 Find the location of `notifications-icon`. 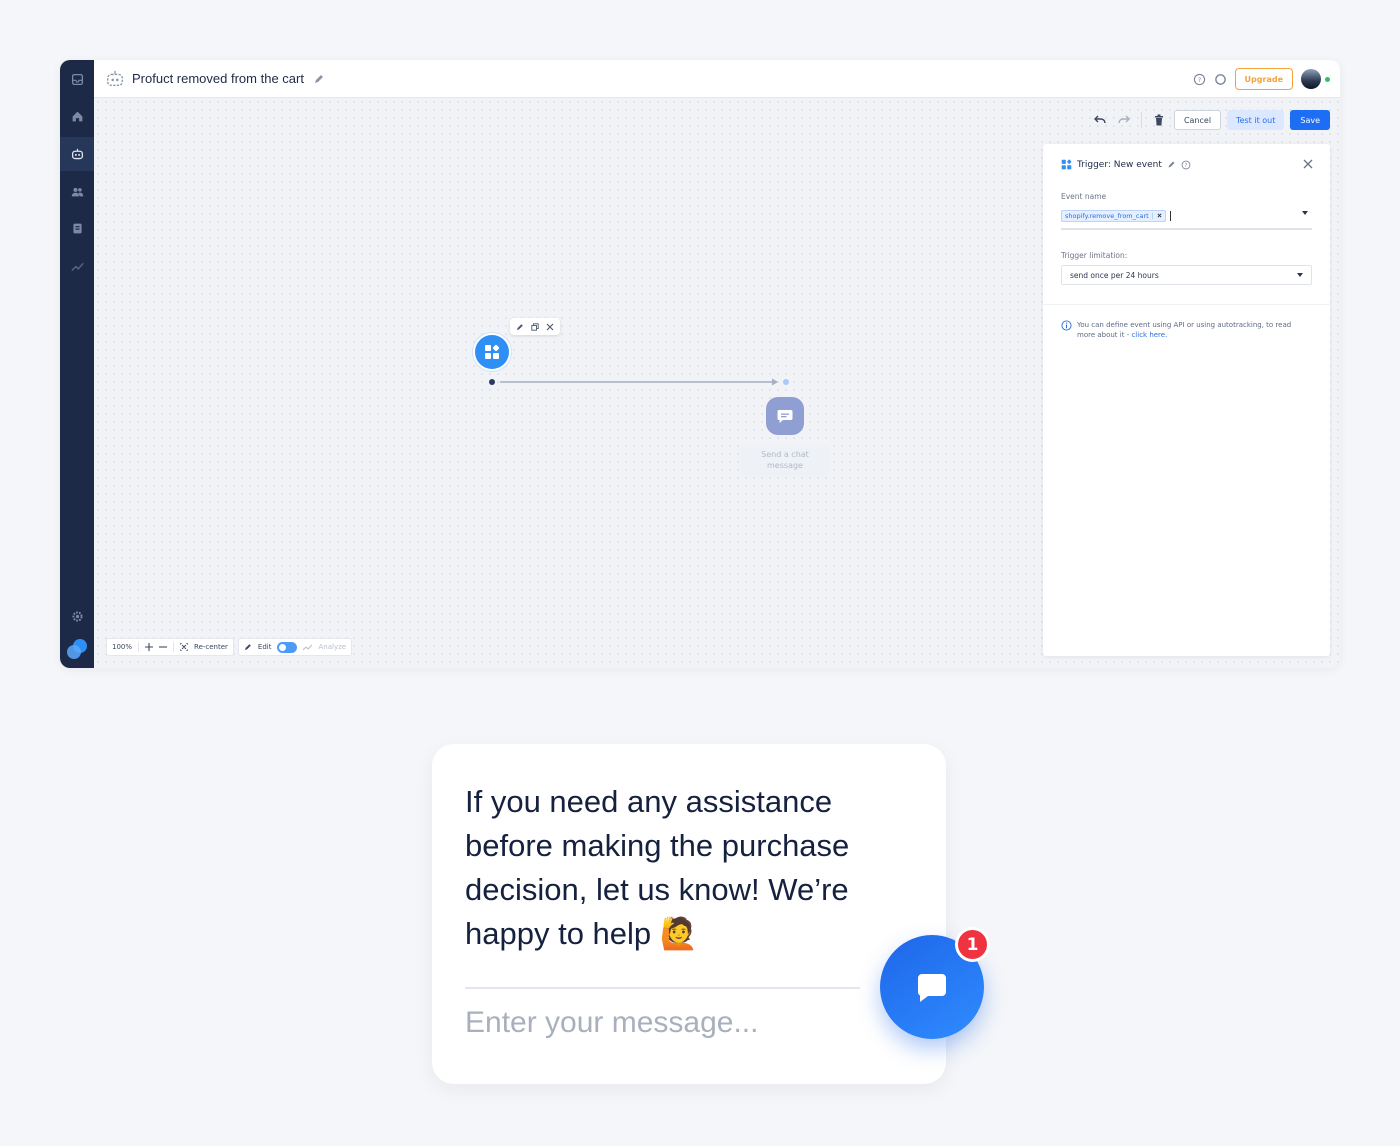

notifications-icon is located at coordinates (1220, 79).